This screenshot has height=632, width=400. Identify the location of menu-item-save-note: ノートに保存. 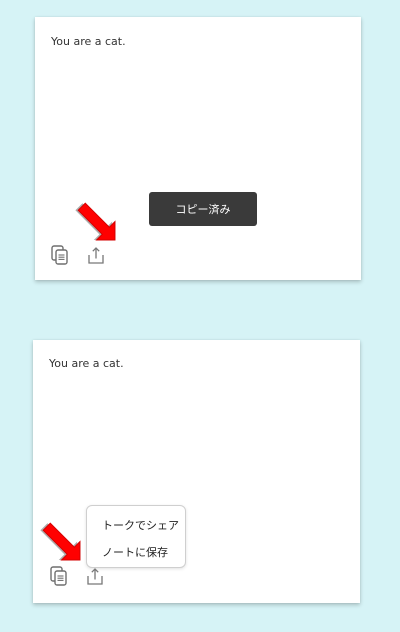
(135, 552).